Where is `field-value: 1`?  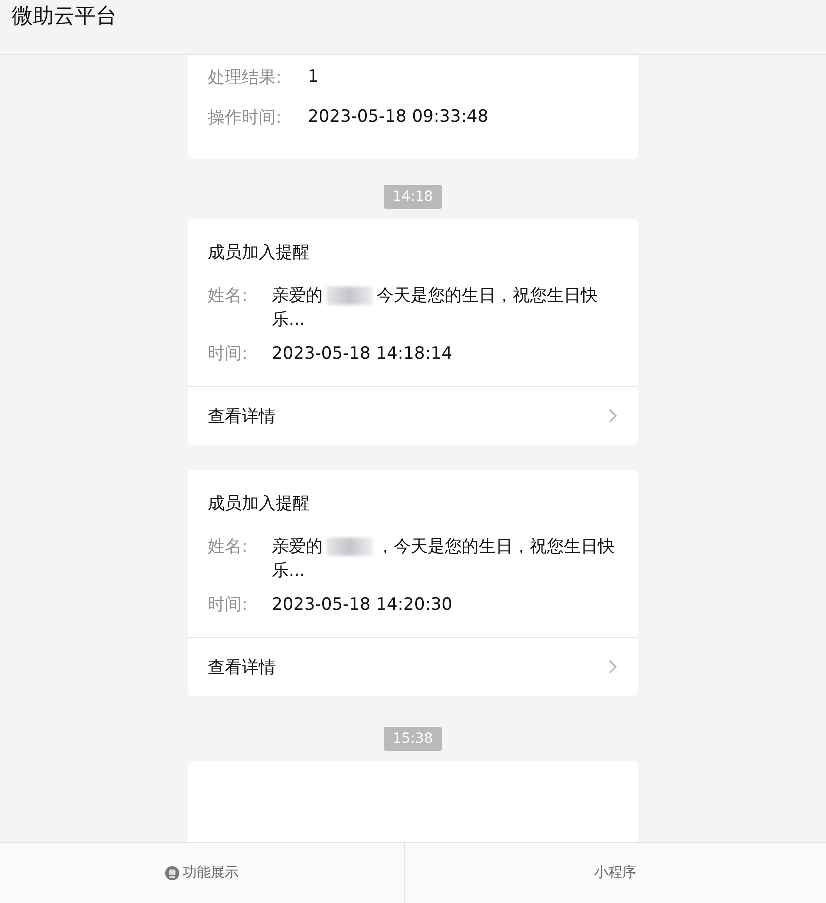
field-value: 1 is located at coordinates (313, 77).